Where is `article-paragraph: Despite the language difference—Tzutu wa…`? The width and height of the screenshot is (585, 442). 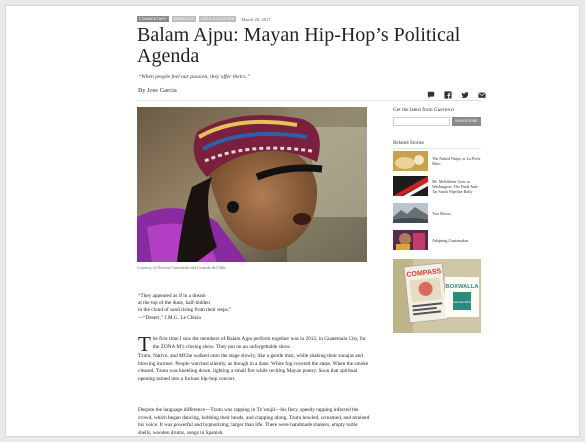 article-paragraph: Despite the language difference—Tzutu wa… is located at coordinates (254, 421).